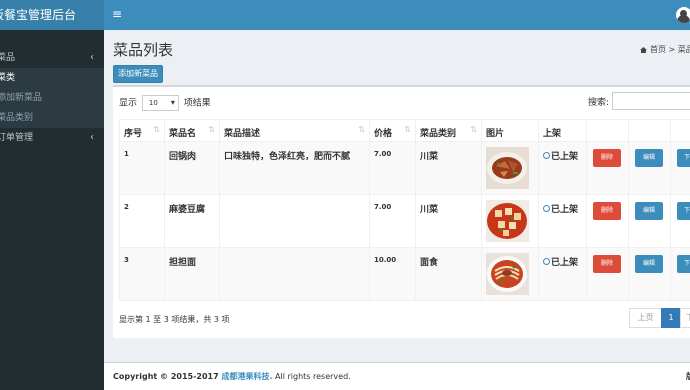 The image size is (690, 390). Describe the element at coordinates (52, 15) in the screenshot. I see `app-brand: 饭餐宝管理后台` at that location.